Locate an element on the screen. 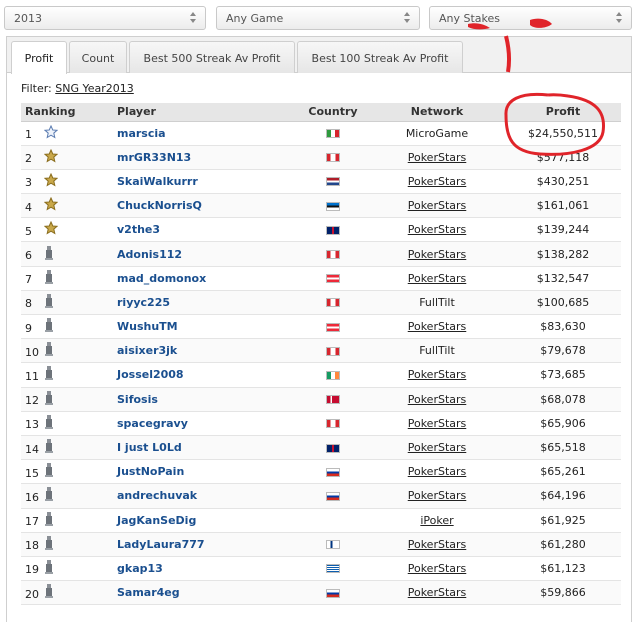 Image resolution: width=644 pixels, height=622 pixels. player-cell: v2the3 is located at coordinates (205, 230).